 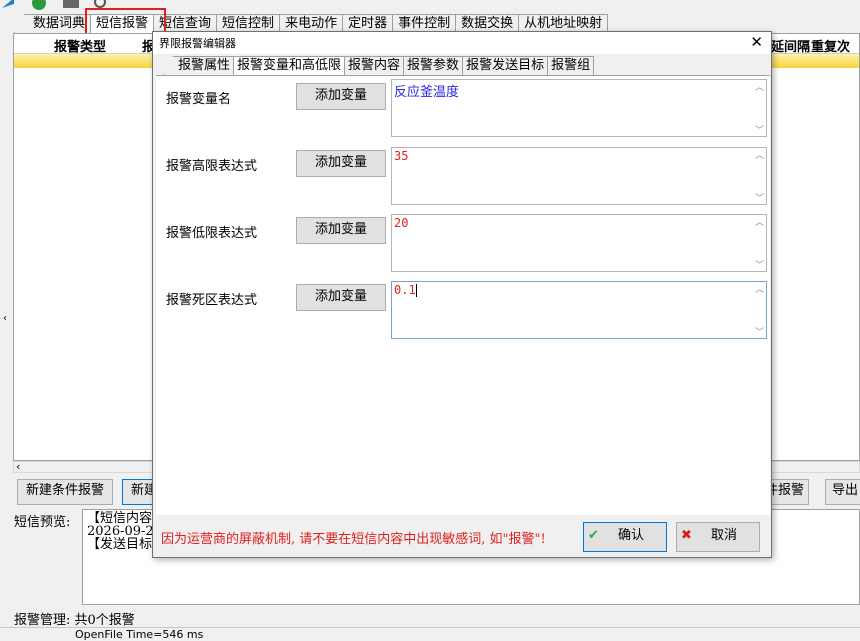 What do you see at coordinates (579, 243) in the screenshot?
I see `low-limit-input: 20 ︿ ﹀` at bounding box center [579, 243].